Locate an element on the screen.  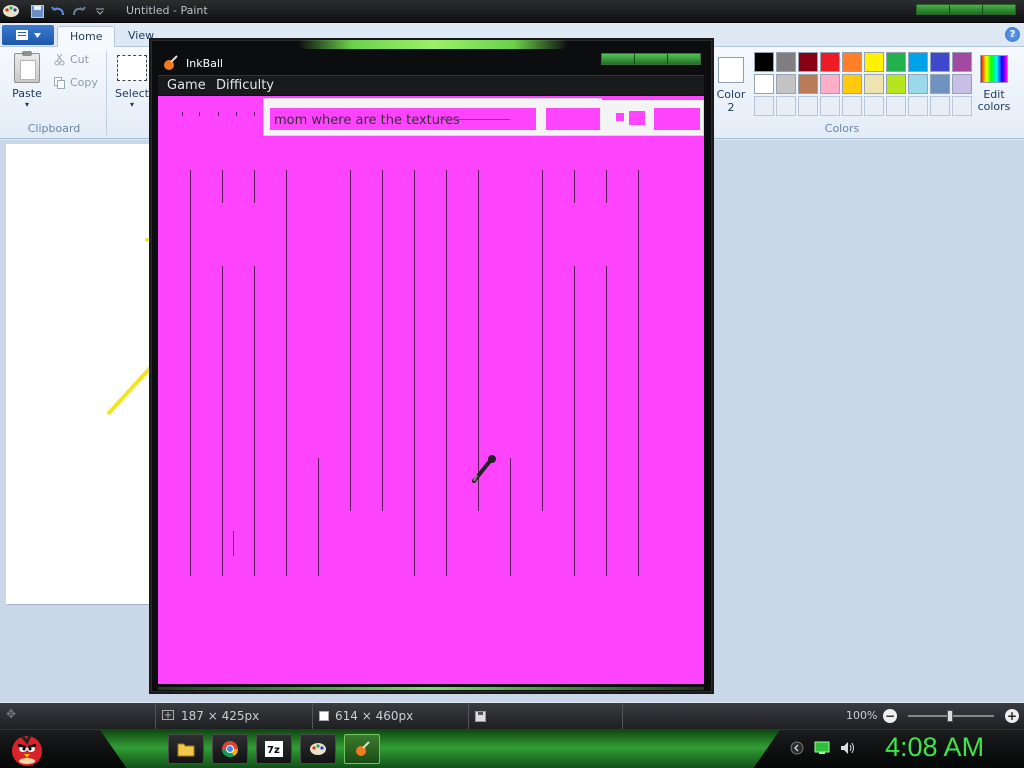
paint-app-icon is located at coordinates (11, 11).